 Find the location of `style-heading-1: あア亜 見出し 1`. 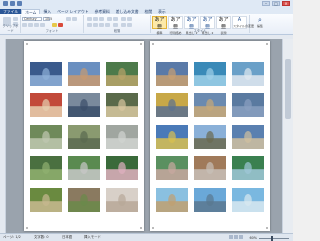

style-heading-1: あア亜 見出し 1 is located at coordinates (191, 25).